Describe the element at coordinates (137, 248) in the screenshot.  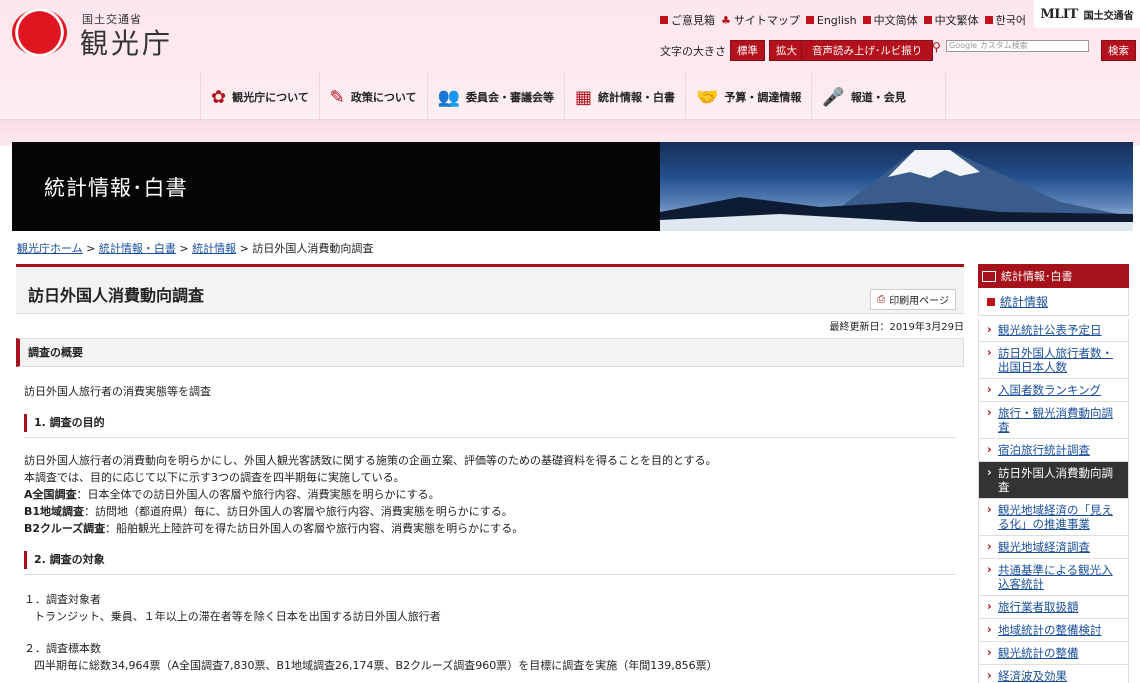
I see `breadcrumb-statistics-whitepaper-link: 統計情報・白書` at that location.